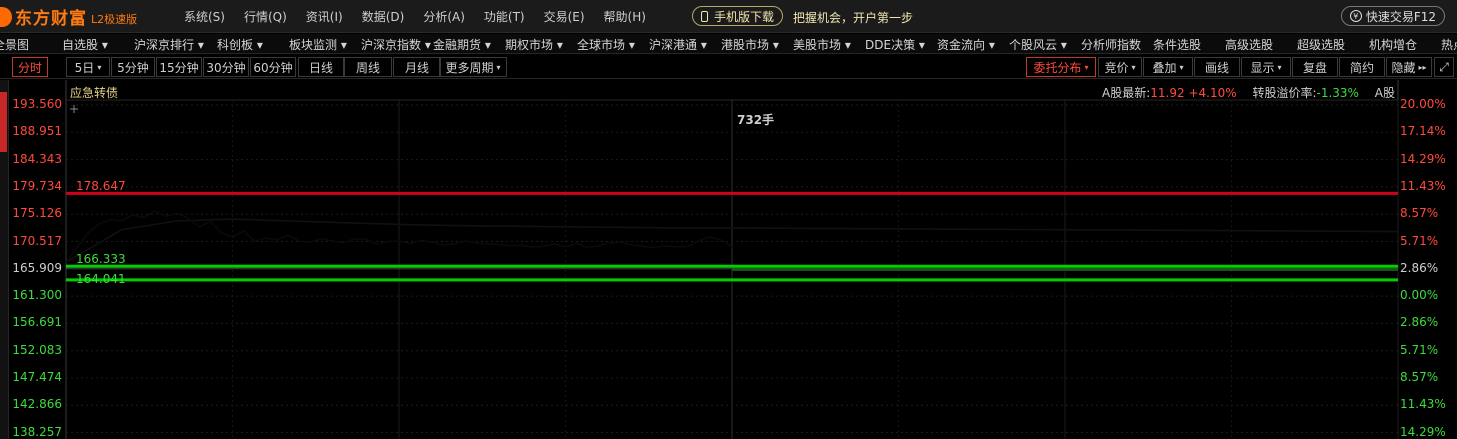  What do you see at coordinates (84, 67) in the screenshot?
I see `period-label: 5日` at bounding box center [84, 67].